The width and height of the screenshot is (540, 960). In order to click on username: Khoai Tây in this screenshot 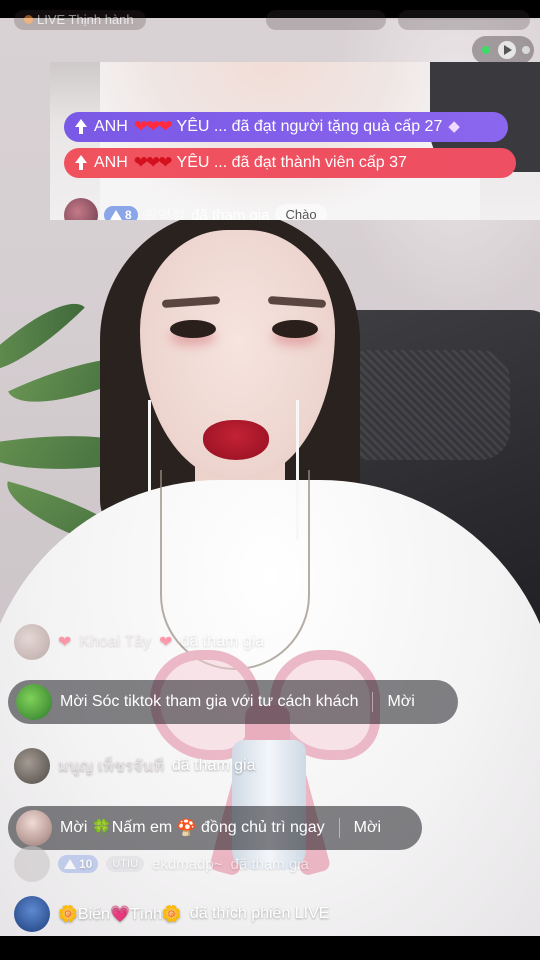, I will do `click(115, 642)`.